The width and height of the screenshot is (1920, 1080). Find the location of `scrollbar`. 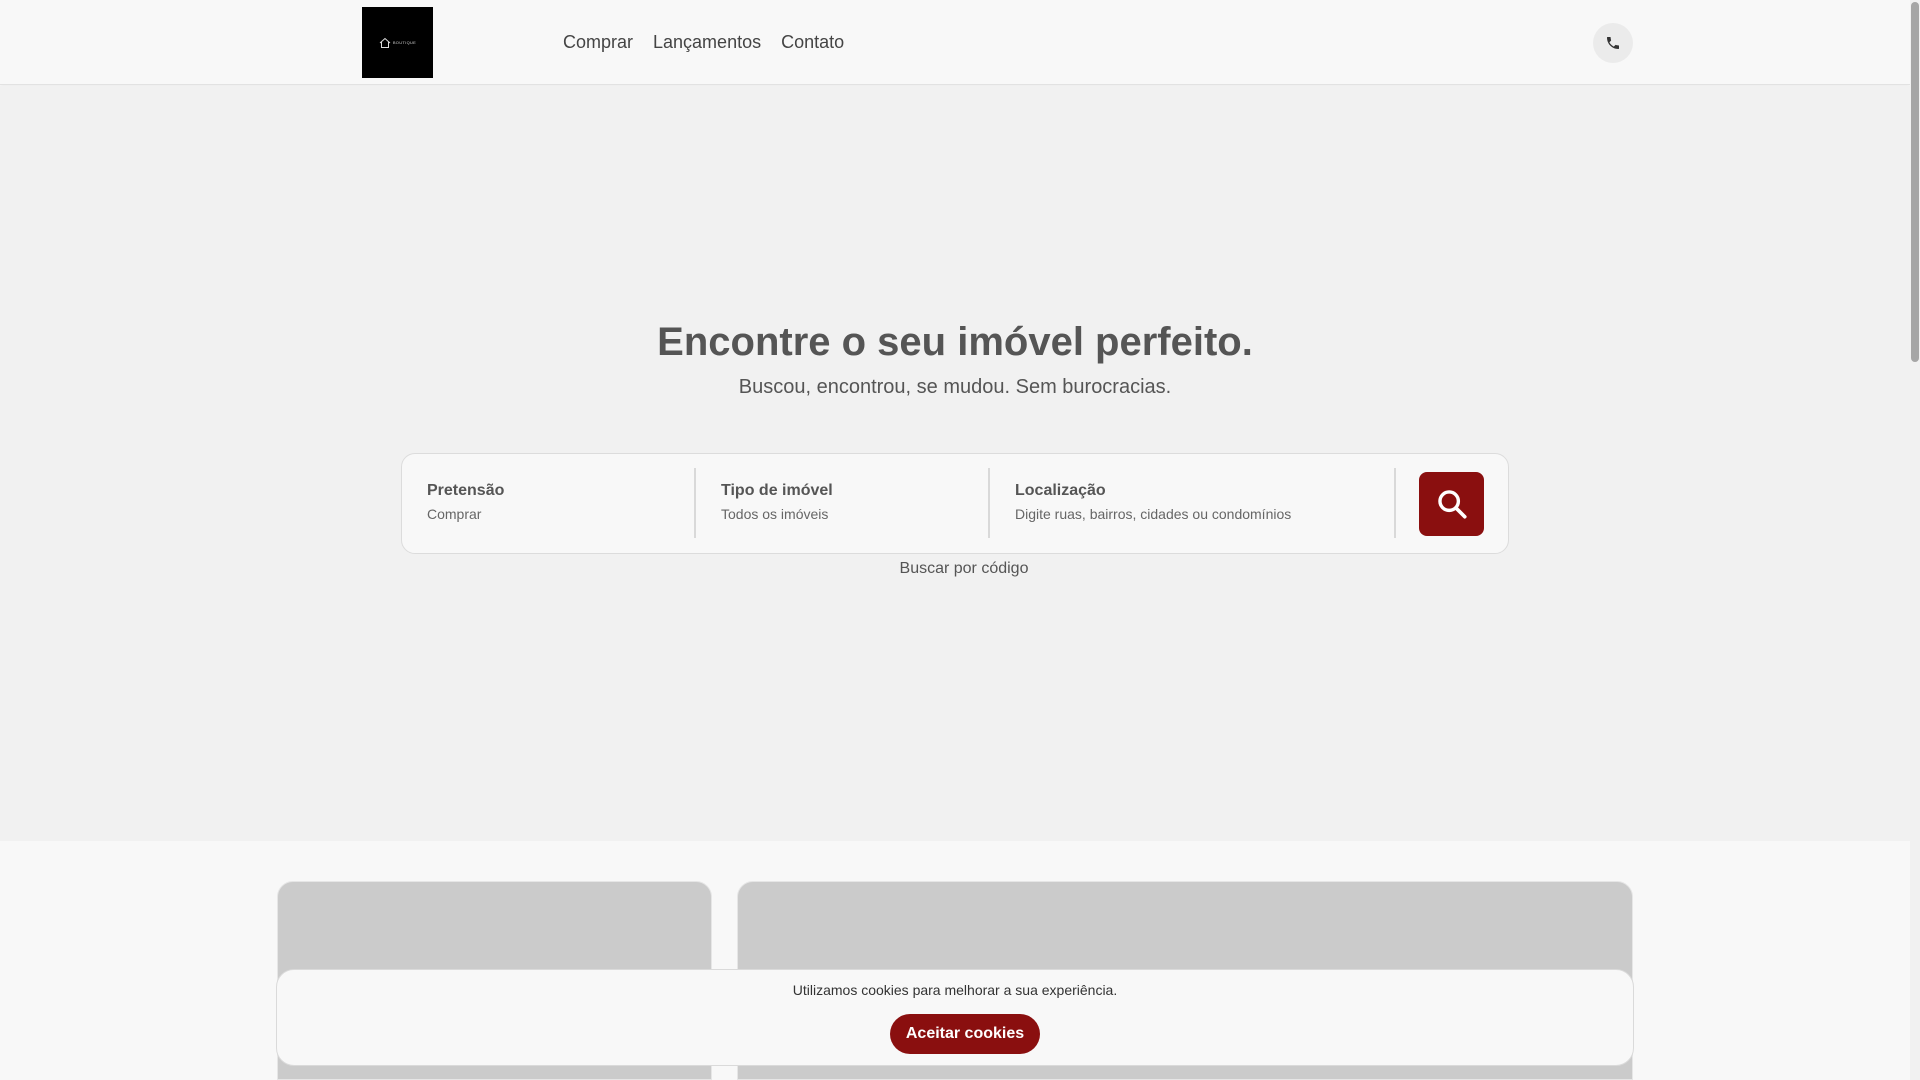

scrollbar is located at coordinates (1915, 540).